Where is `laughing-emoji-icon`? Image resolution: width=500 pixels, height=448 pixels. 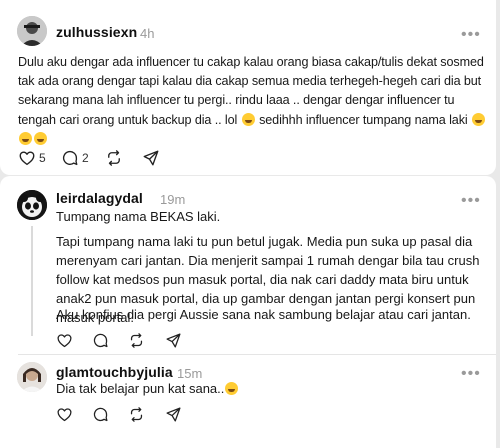 laughing-emoji-icon is located at coordinates (248, 119).